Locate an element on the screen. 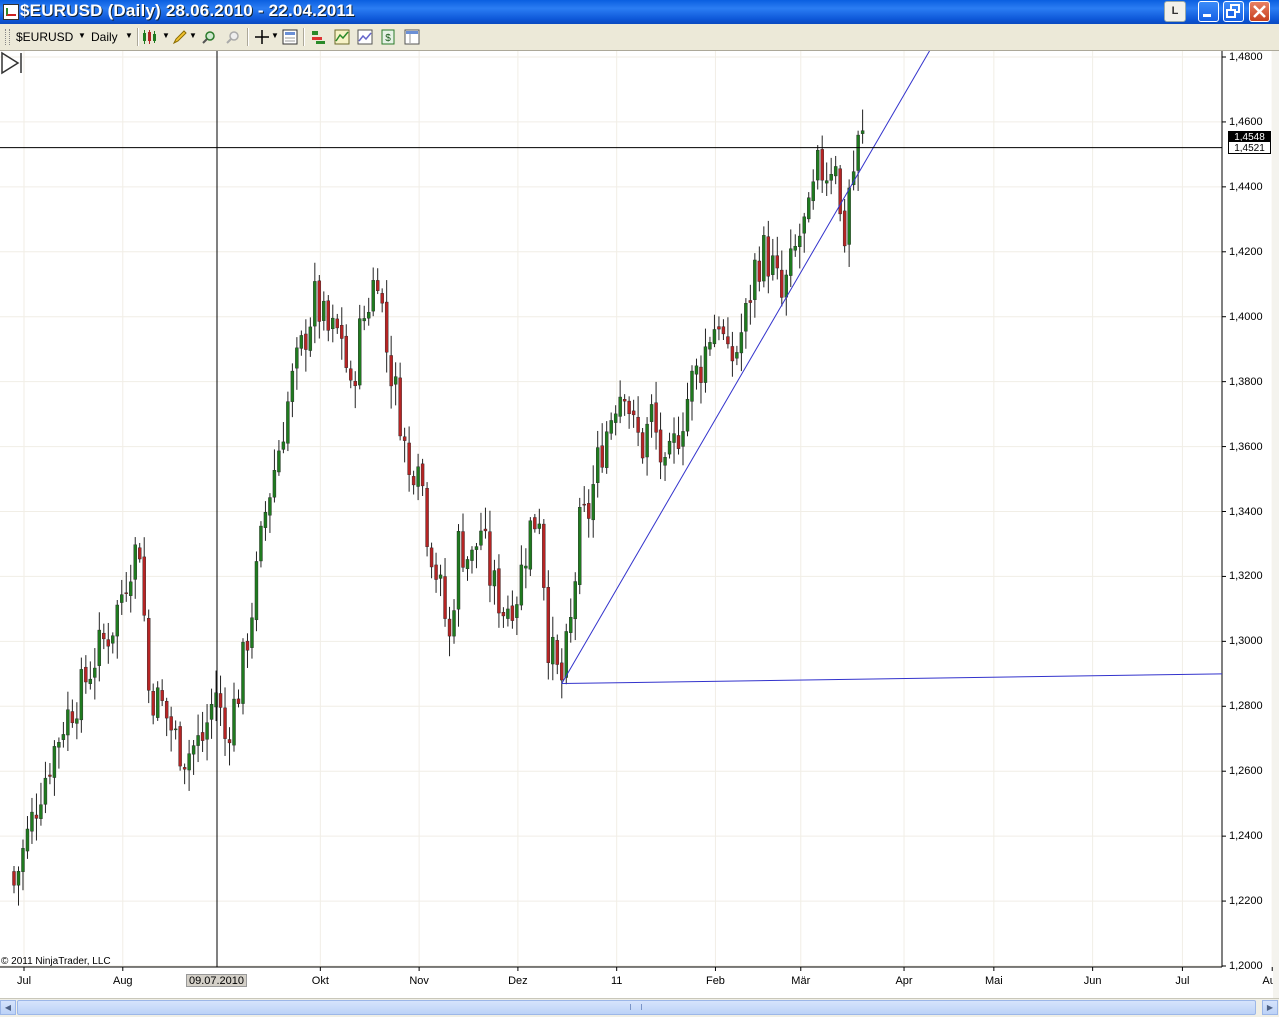 The width and height of the screenshot is (1279, 1017). drawing-tools-icon is located at coordinates (180, 37).